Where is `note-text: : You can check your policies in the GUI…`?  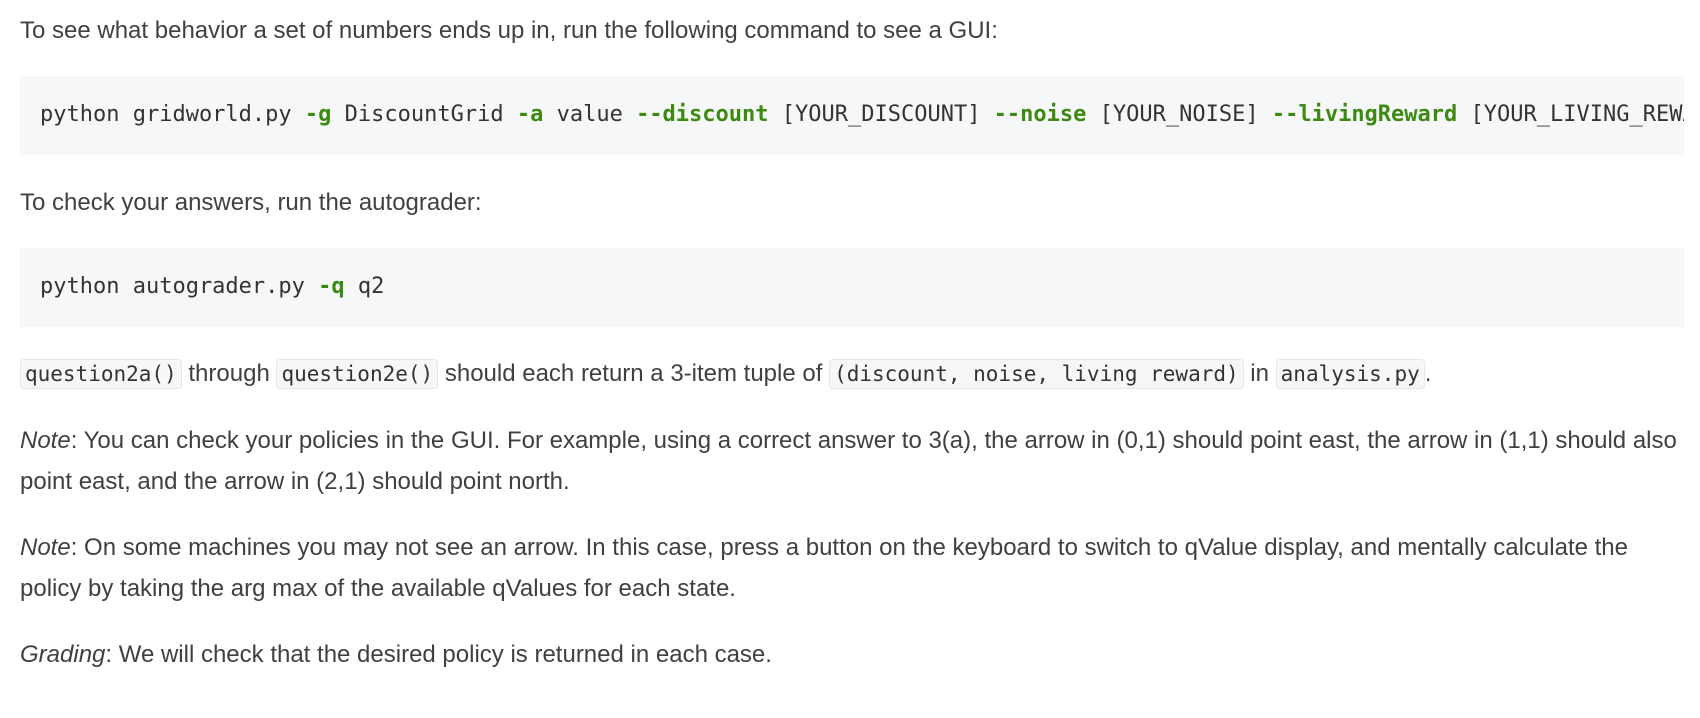
note-text: : You can check your policies in the GUI… is located at coordinates (848, 461).